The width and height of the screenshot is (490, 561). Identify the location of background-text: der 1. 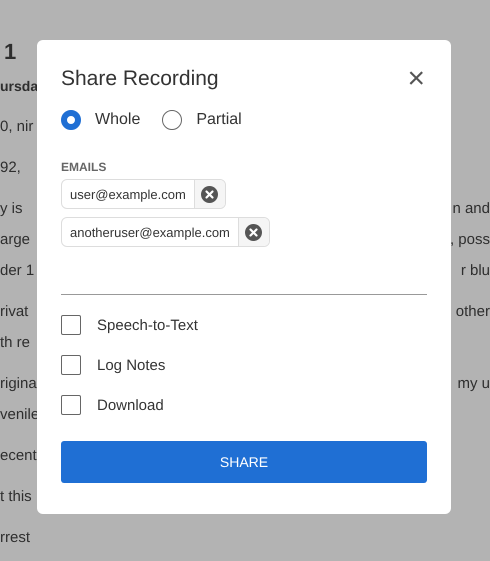
(17, 270).